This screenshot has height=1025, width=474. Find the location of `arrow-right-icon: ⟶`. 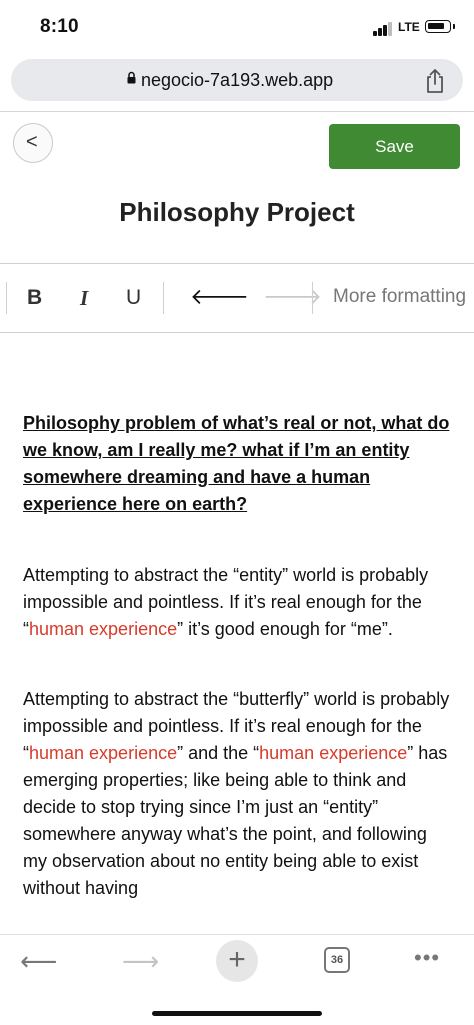

arrow-right-icon: ⟶ is located at coordinates (140, 961).